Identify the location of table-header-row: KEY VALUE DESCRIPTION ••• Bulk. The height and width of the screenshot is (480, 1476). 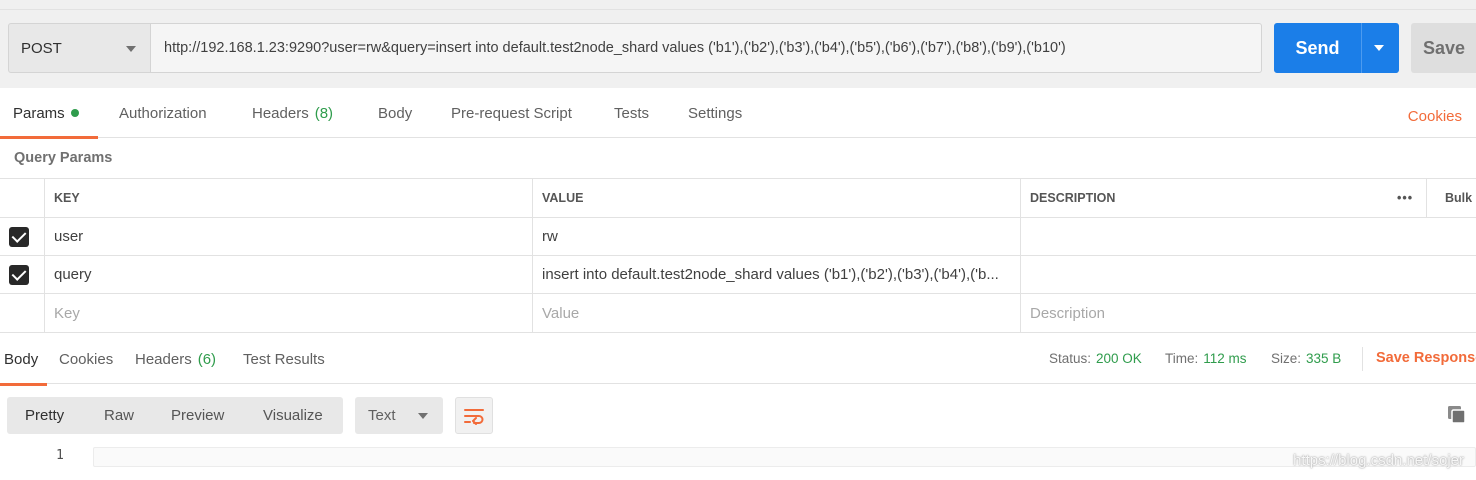
(738, 197).